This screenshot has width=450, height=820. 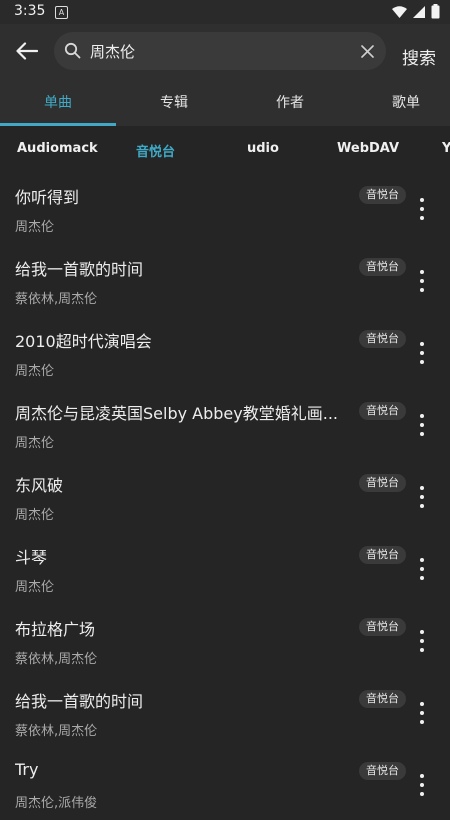 I want to click on search-icon, so click(x=72, y=50).